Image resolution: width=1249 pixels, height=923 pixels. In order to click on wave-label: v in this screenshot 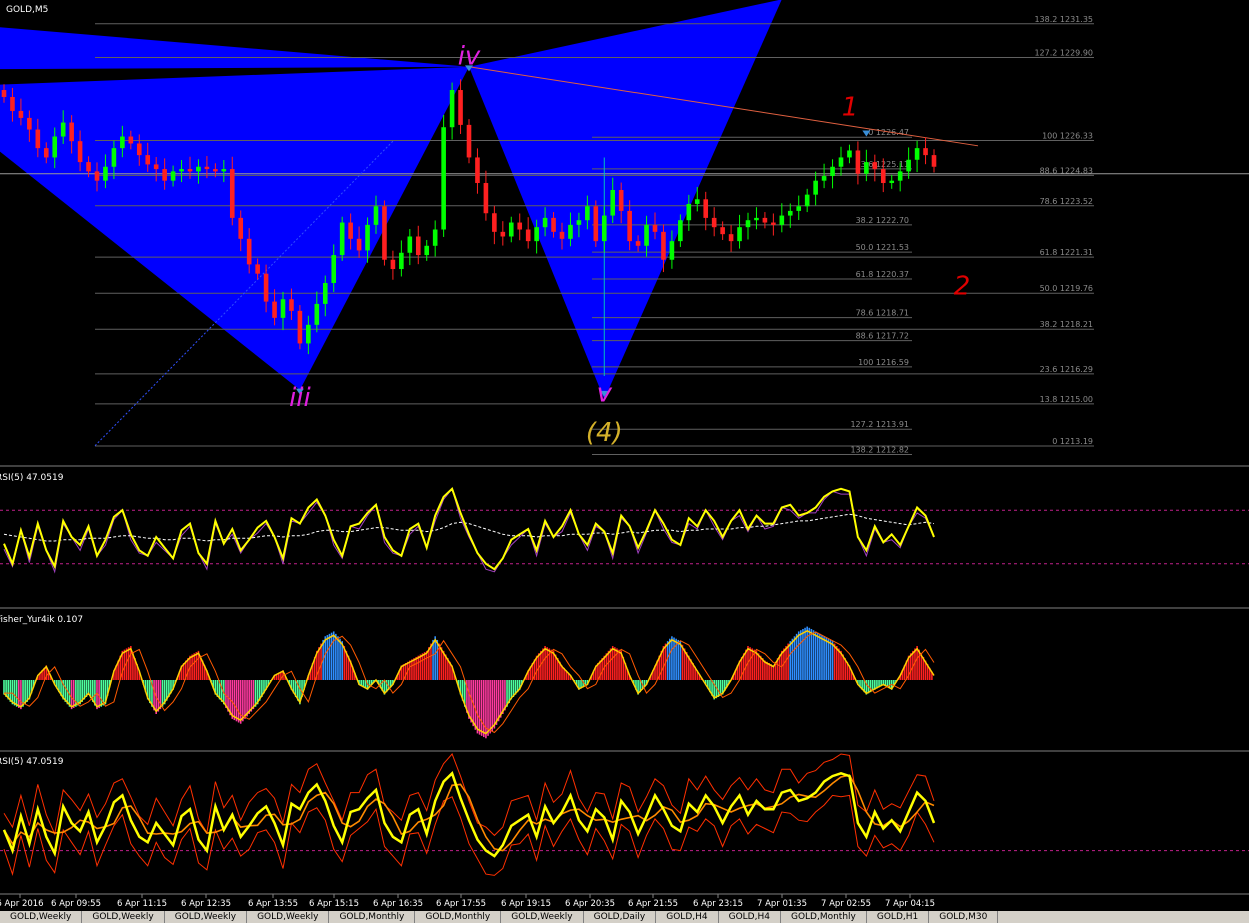, I will do `click(605, 394)`.